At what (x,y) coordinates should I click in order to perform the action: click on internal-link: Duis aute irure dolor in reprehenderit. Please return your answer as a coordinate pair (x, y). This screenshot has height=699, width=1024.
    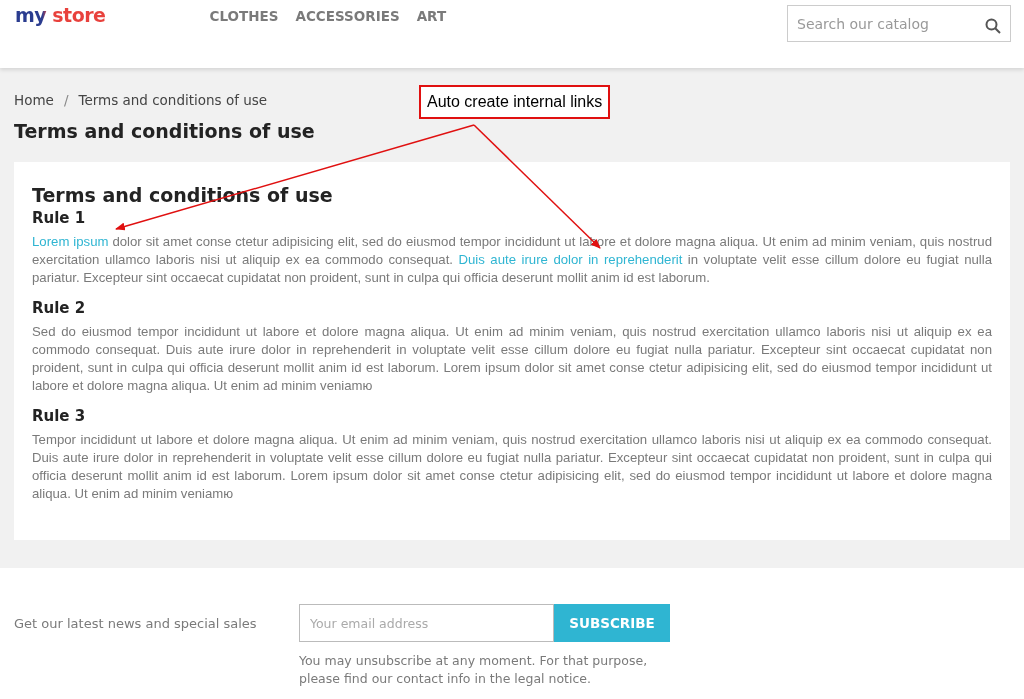
    Looking at the image, I should click on (570, 259).